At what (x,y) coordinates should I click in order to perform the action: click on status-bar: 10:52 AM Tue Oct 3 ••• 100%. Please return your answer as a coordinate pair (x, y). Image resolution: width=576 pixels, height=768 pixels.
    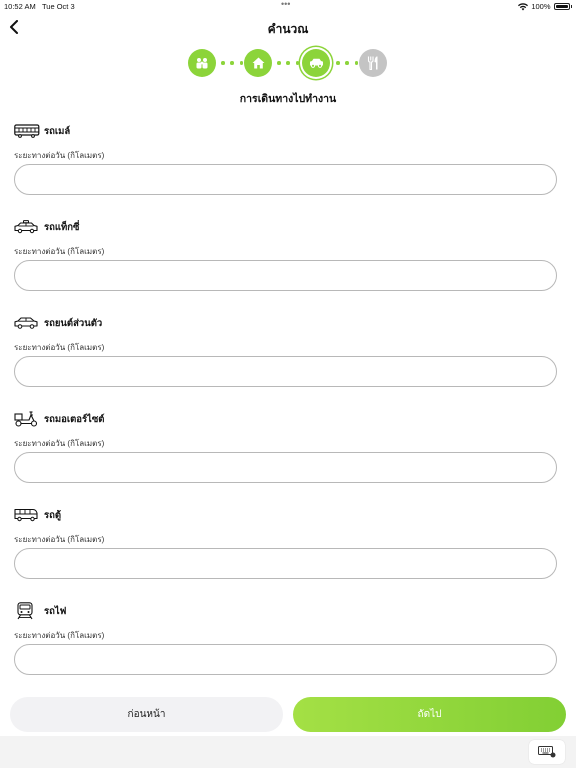
    Looking at the image, I should click on (288, 7).